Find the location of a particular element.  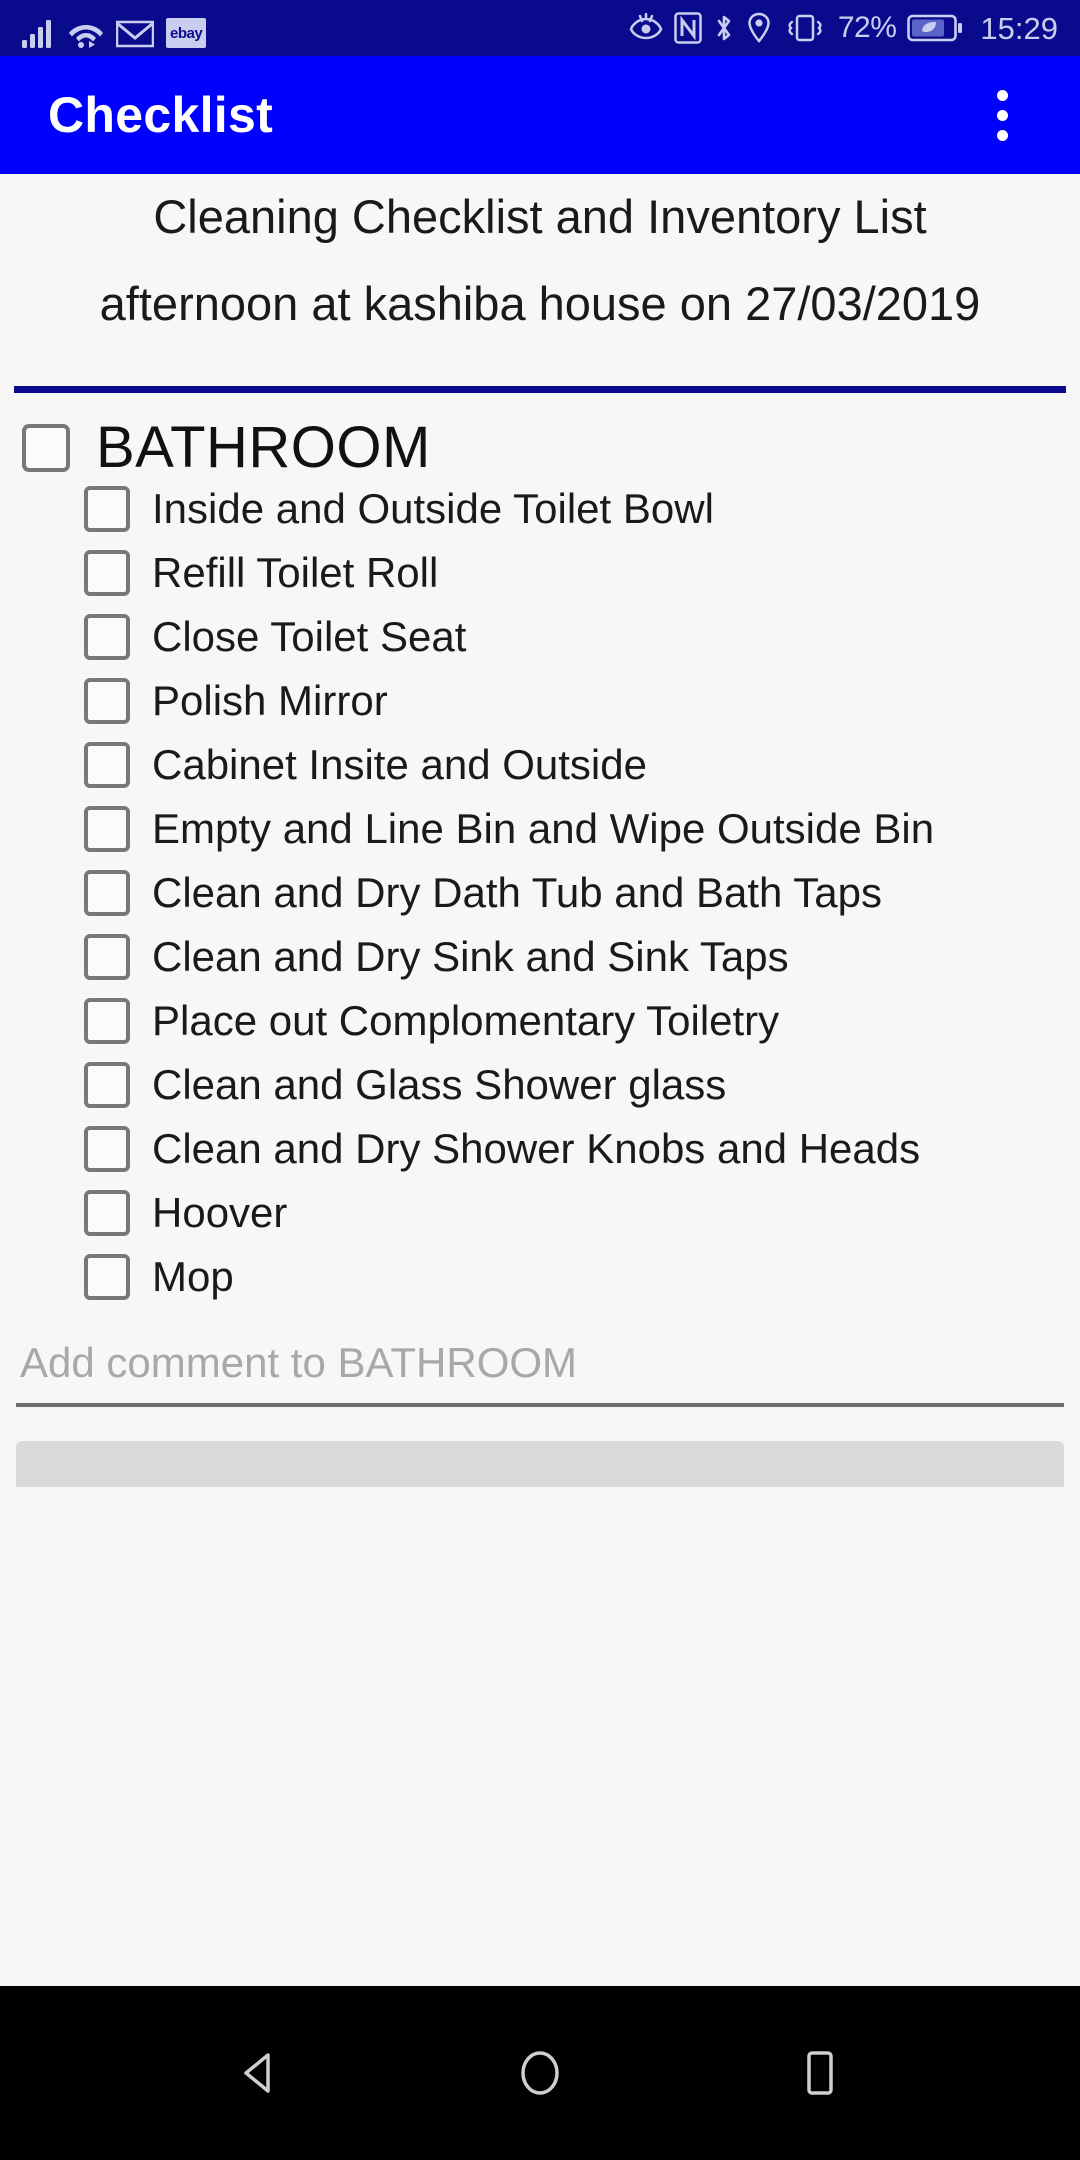

status-bar: ebay 72% 15:29 is located at coordinates (540, 28).